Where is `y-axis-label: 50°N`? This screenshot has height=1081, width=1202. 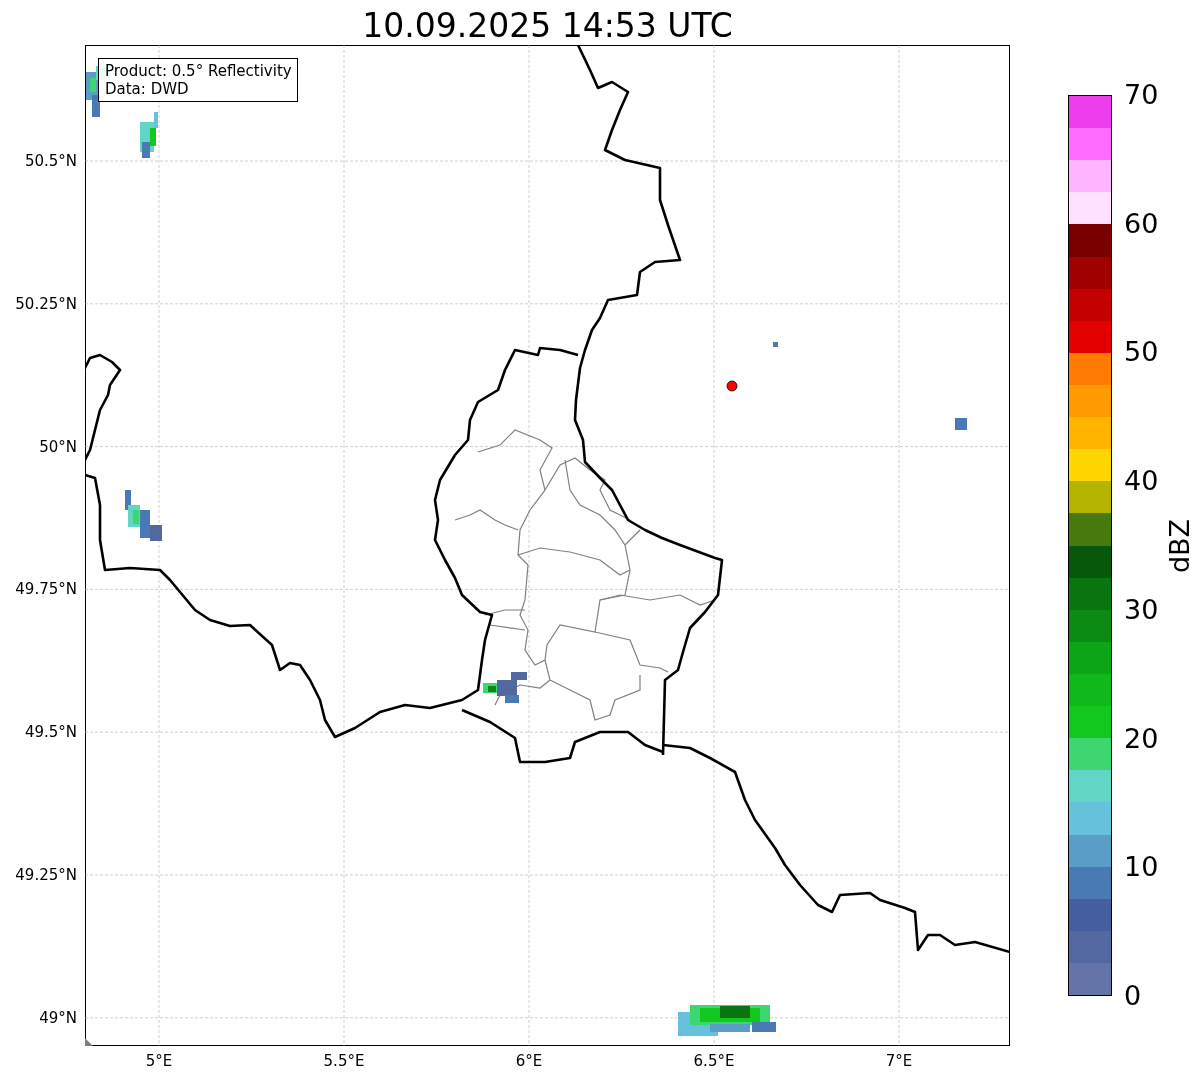
y-axis-label: 50°N is located at coordinates (58, 446).